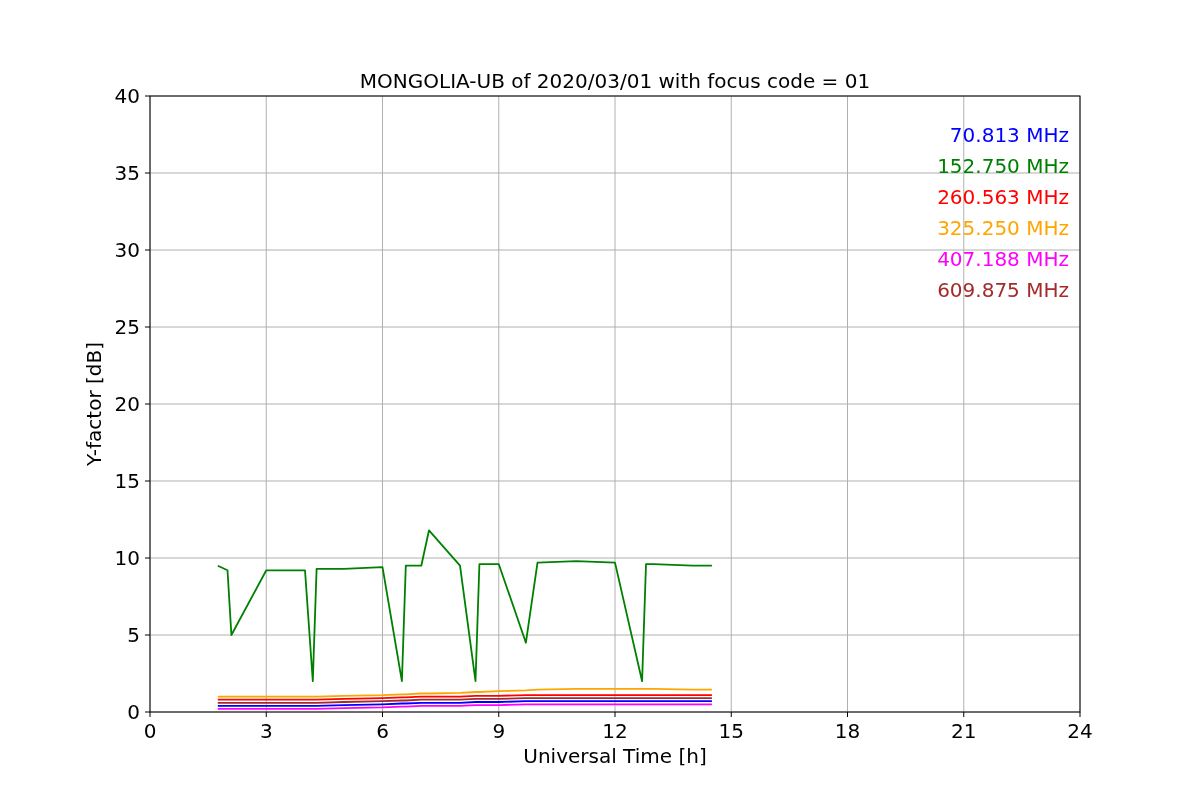  I want to click on legend-label: 407.188 MHz, so click(1003, 259).